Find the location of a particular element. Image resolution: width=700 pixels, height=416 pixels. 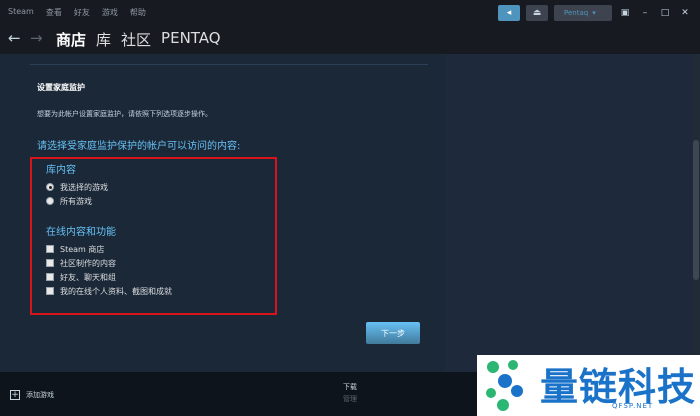

bigpicture-button: ▣ is located at coordinates (625, 13).